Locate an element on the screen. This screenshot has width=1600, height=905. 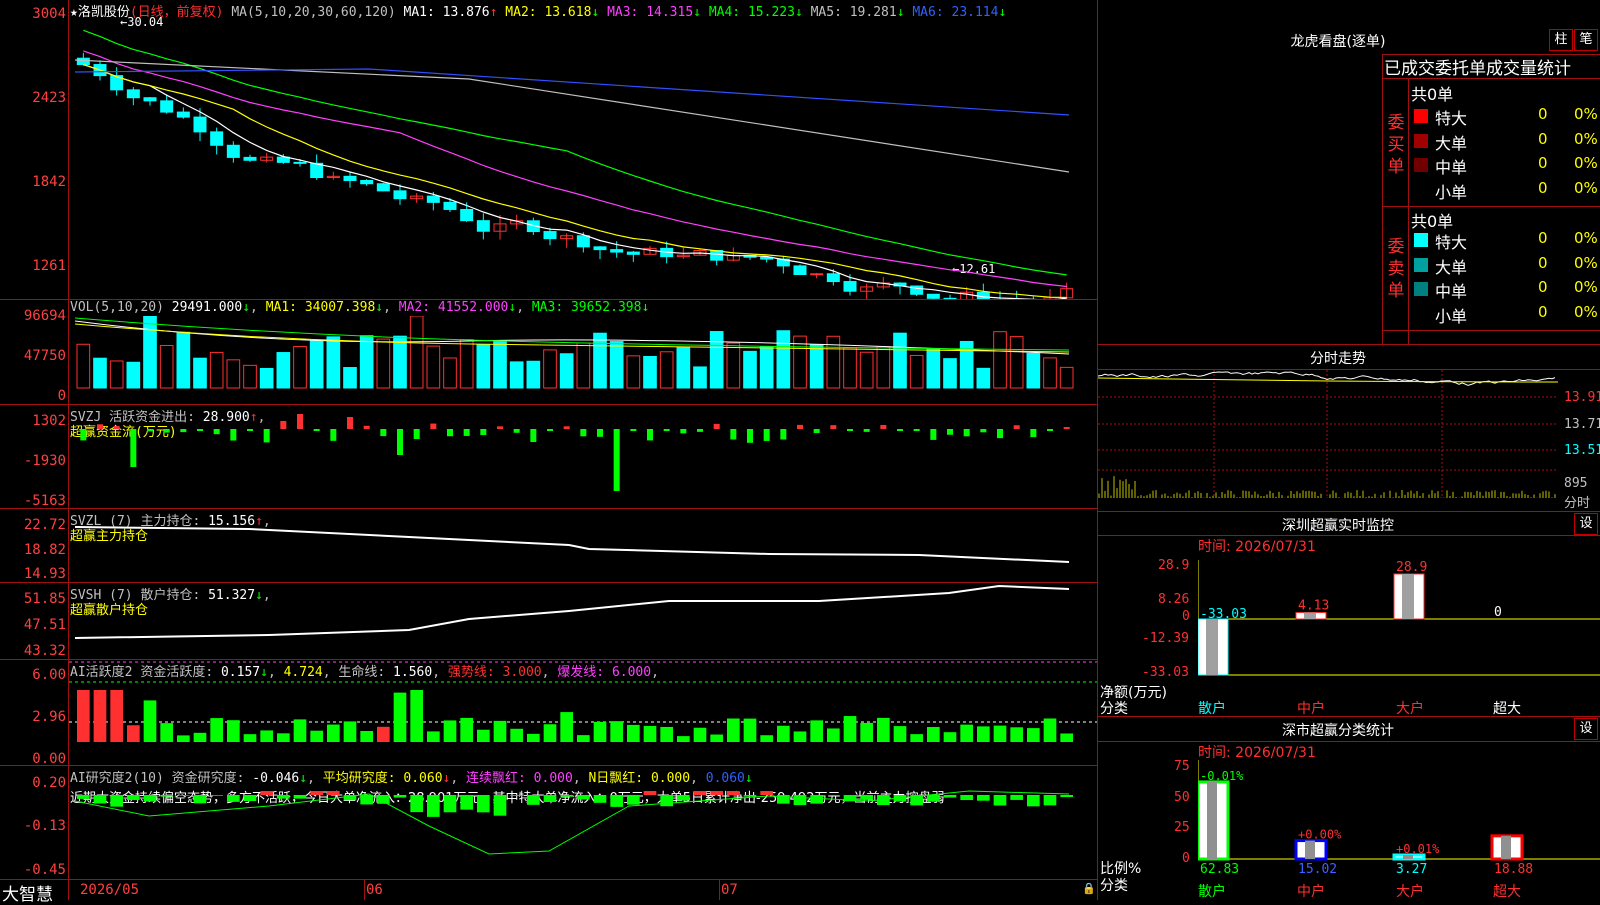
value-label: 0 is located at coordinates (1498, 612).